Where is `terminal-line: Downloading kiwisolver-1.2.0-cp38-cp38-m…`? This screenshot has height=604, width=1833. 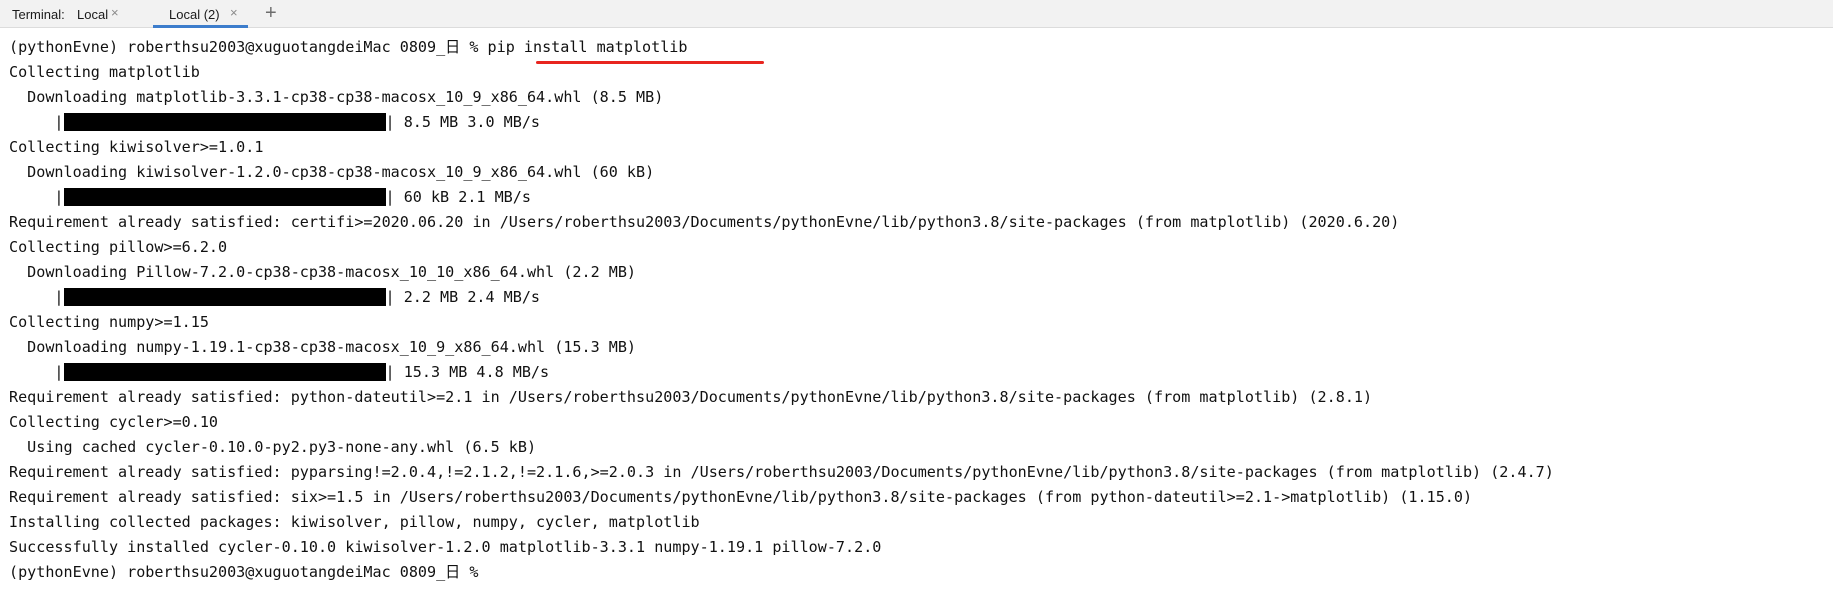
terminal-line: Downloading kiwisolver-1.2.0-cp38-cp38-m… is located at coordinates (332, 172).